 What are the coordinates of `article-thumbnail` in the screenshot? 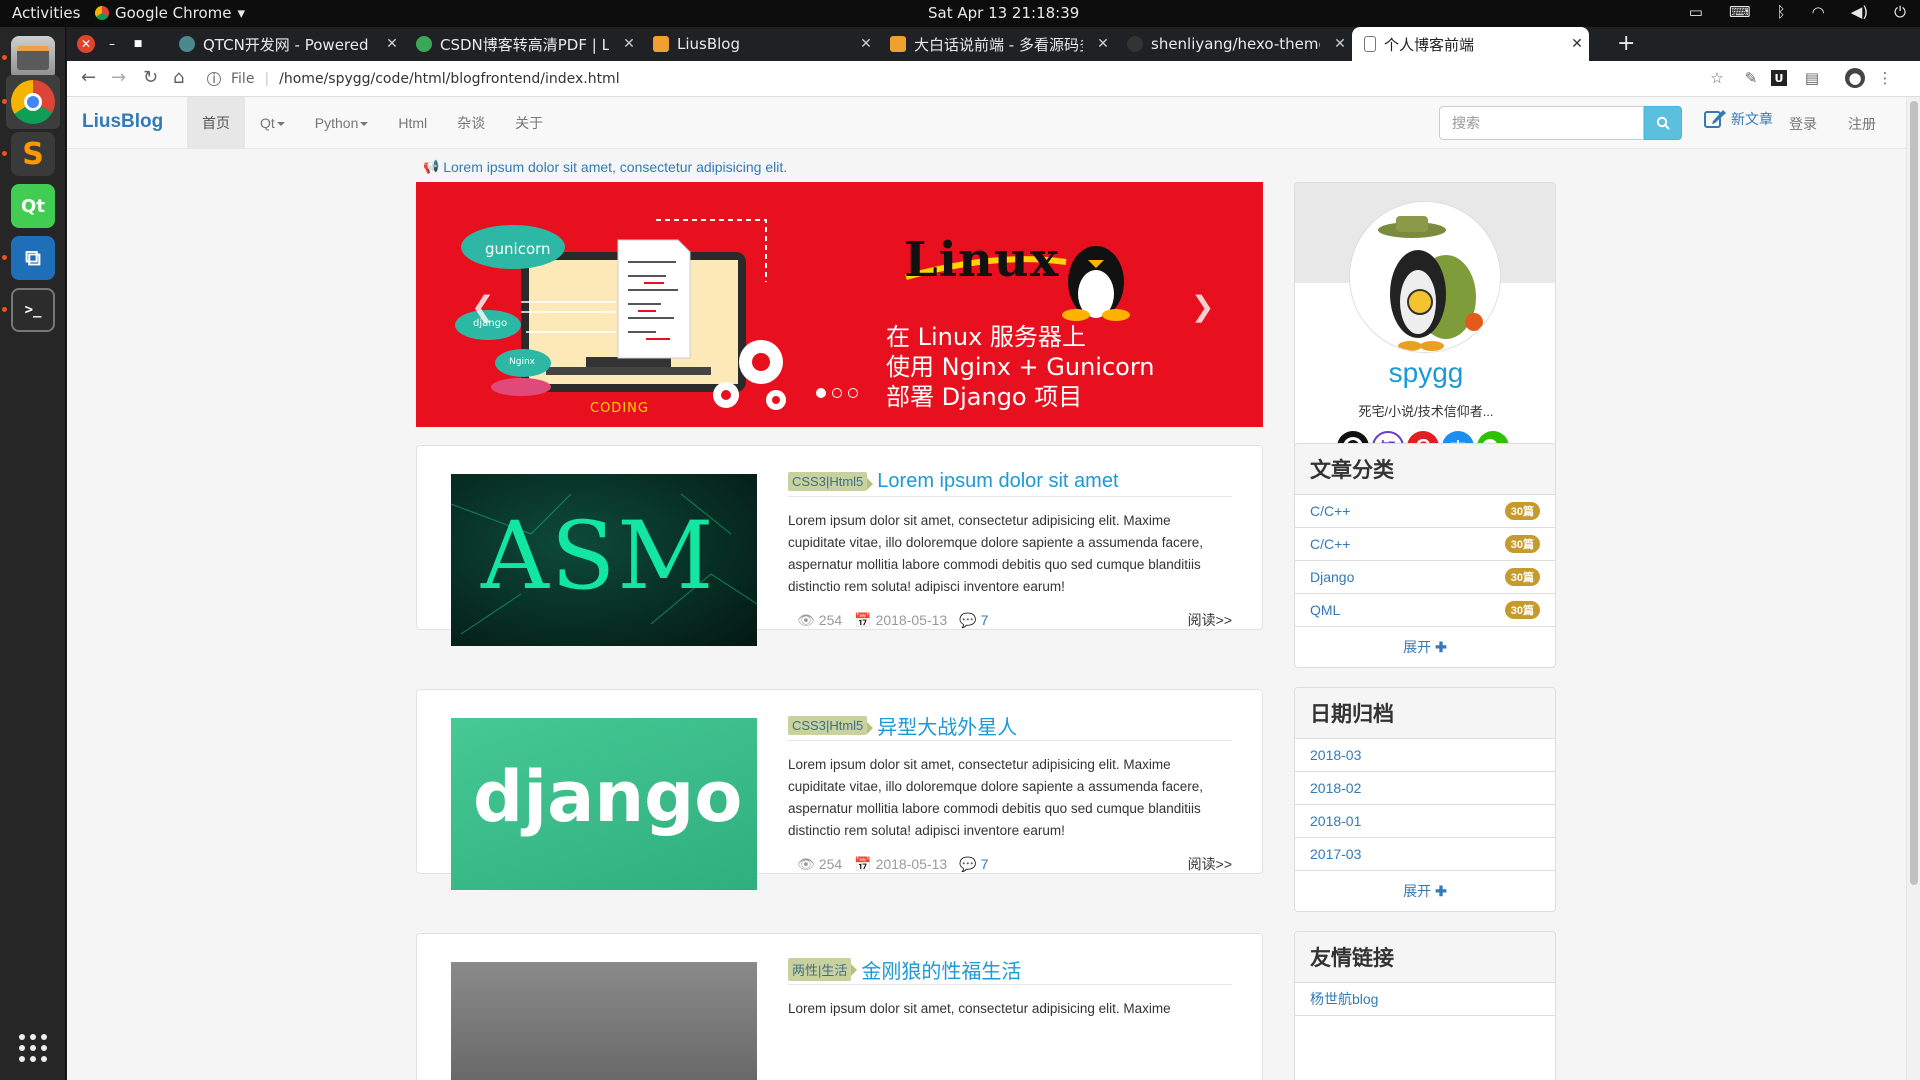 It's located at (604, 1021).